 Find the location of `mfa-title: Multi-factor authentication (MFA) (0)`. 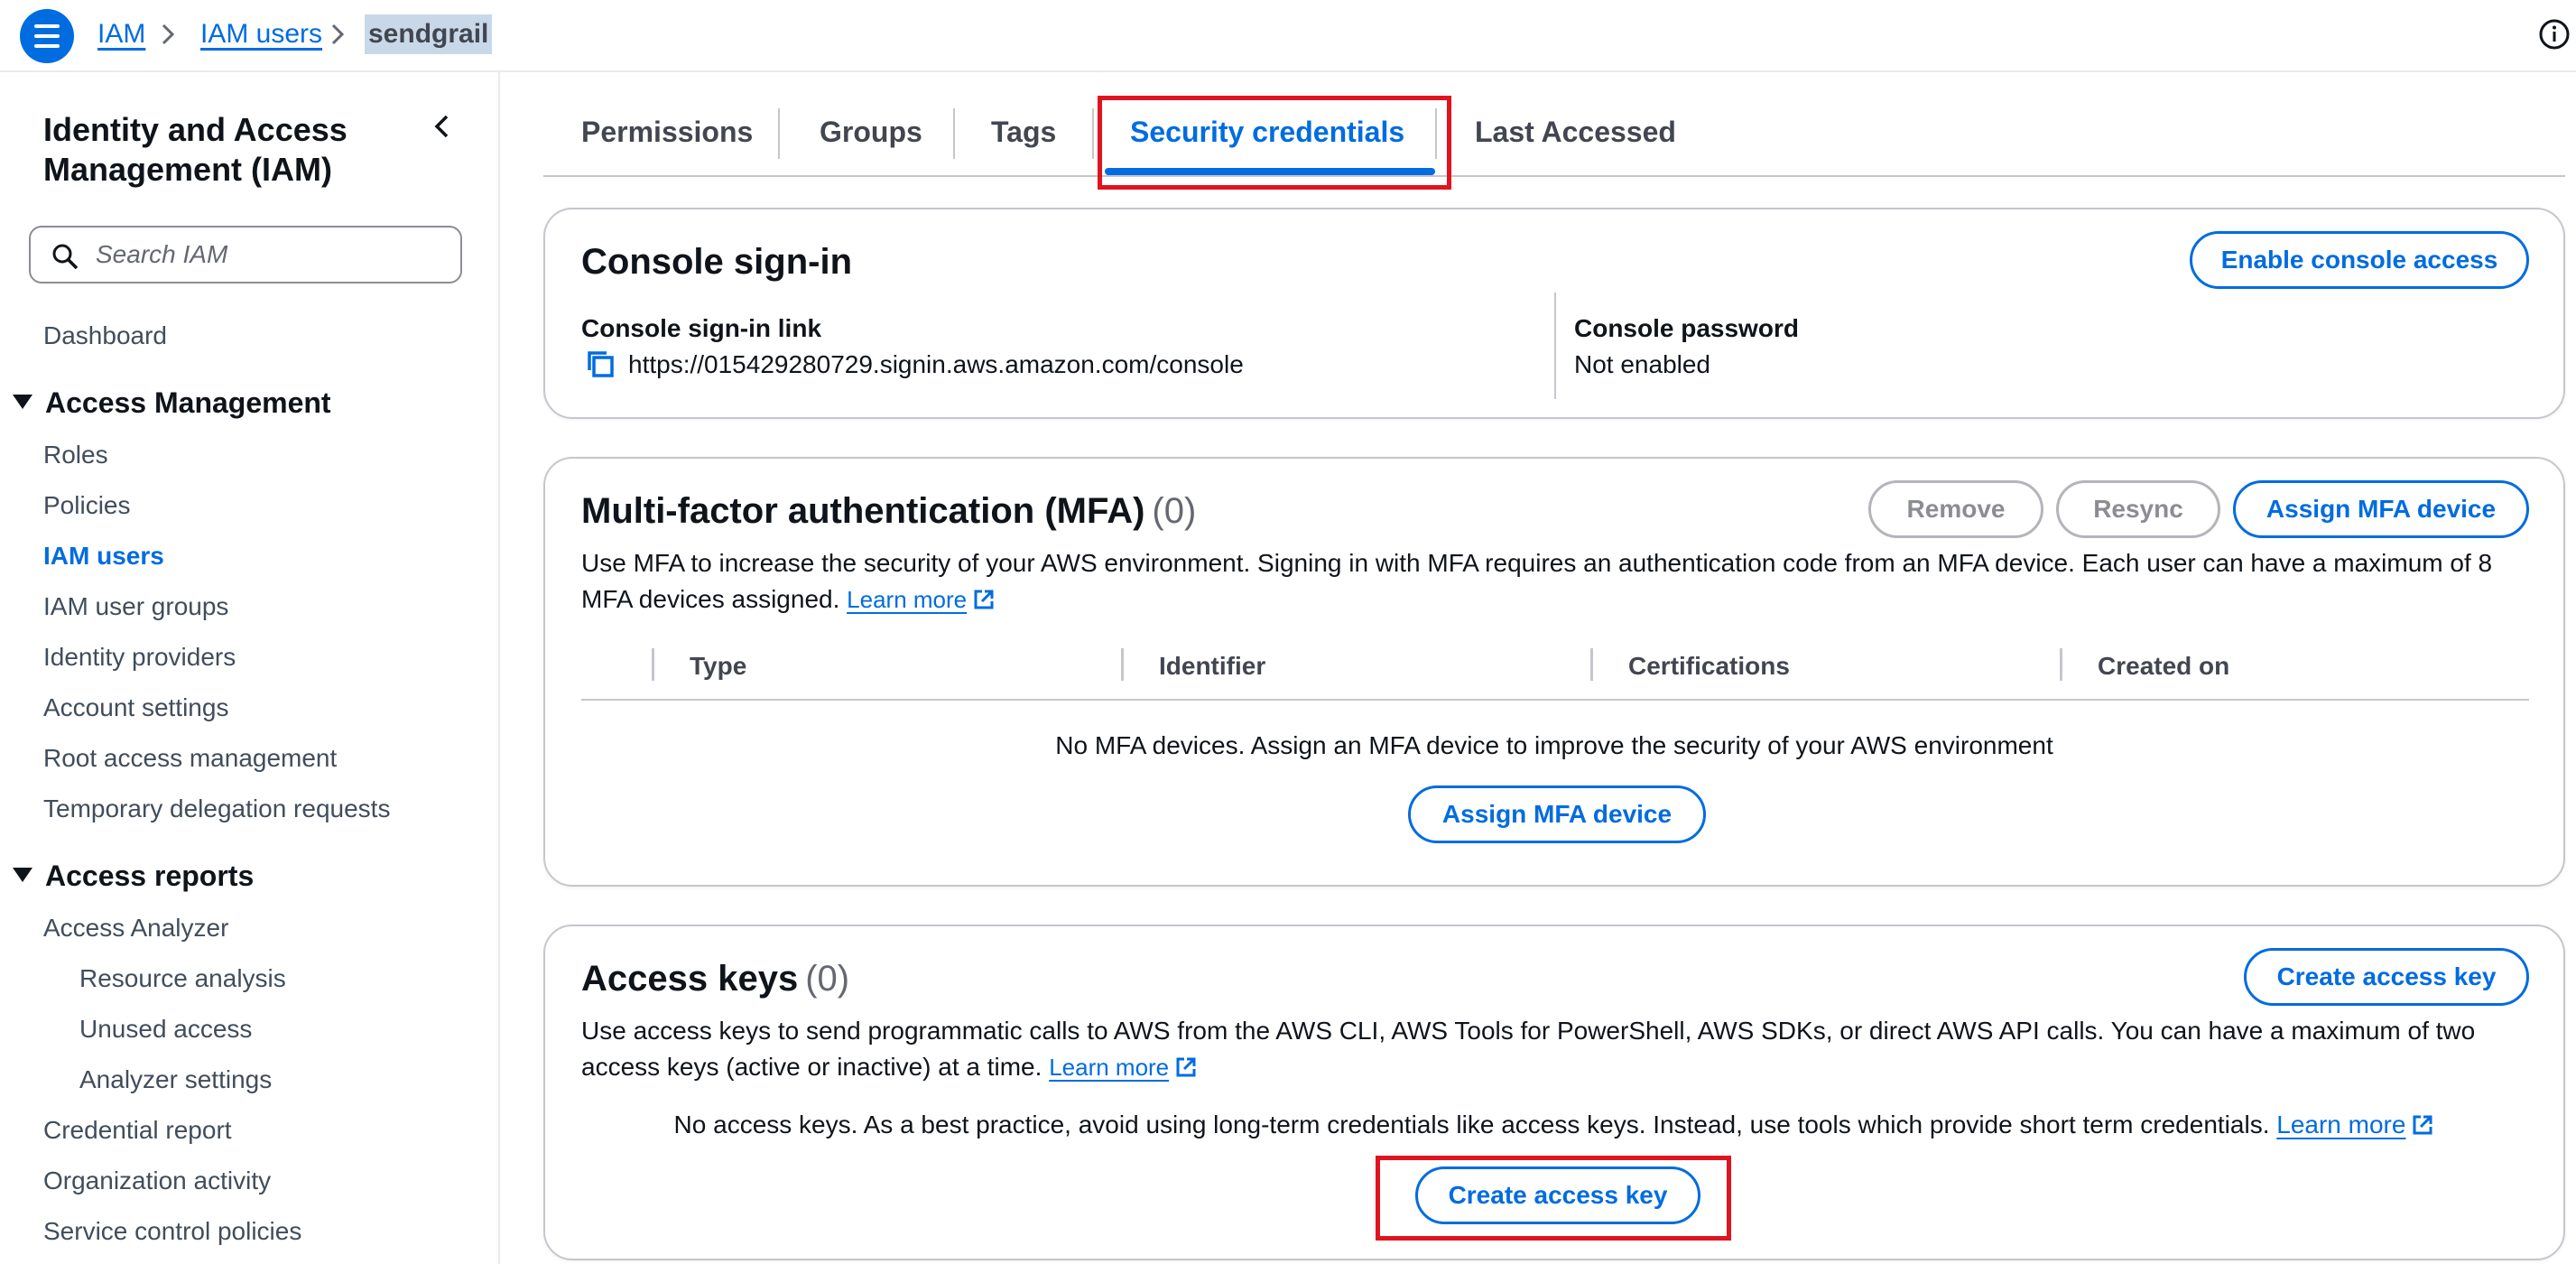

mfa-title: Multi-factor authentication (MFA) (0) is located at coordinates (888, 511).